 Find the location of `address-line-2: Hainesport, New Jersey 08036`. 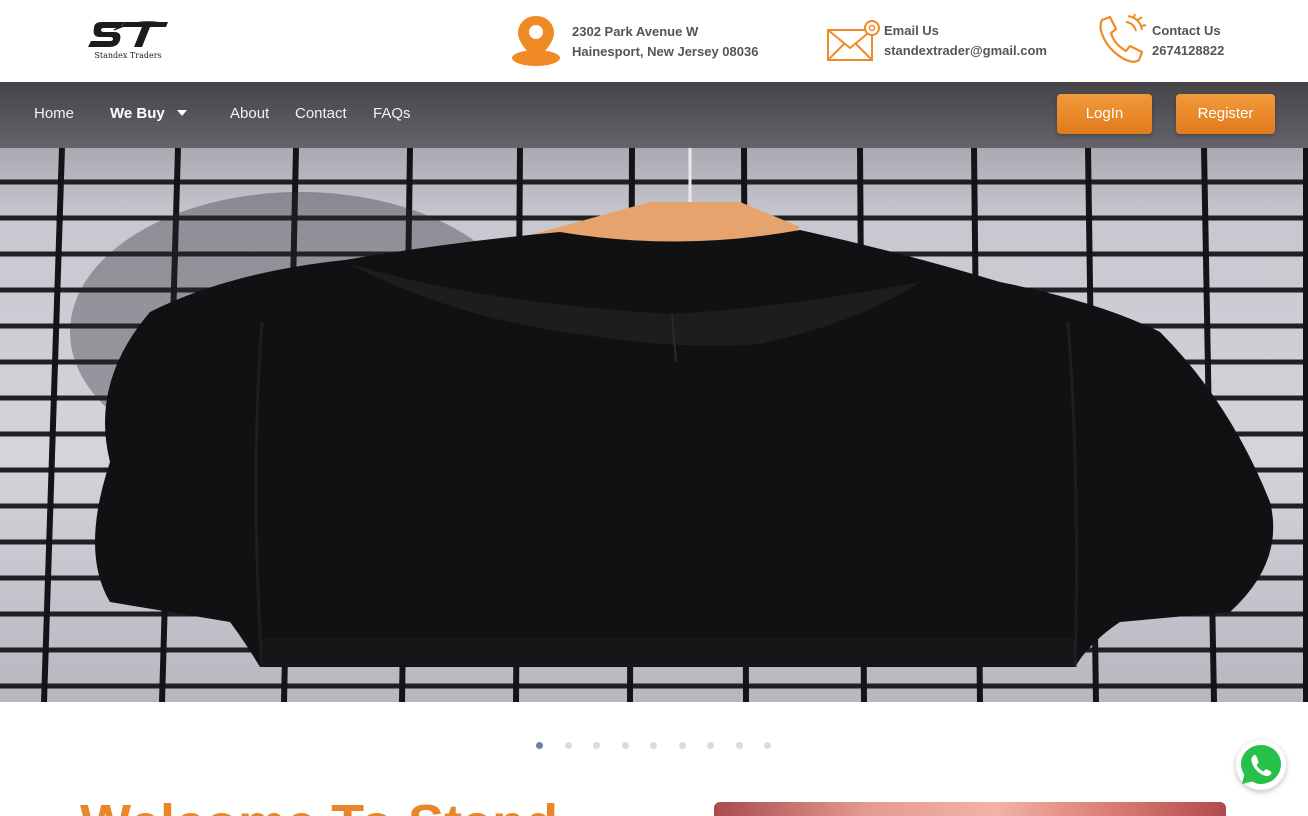

address-line-2: Hainesport, New Jersey 08036 is located at coordinates (665, 51).